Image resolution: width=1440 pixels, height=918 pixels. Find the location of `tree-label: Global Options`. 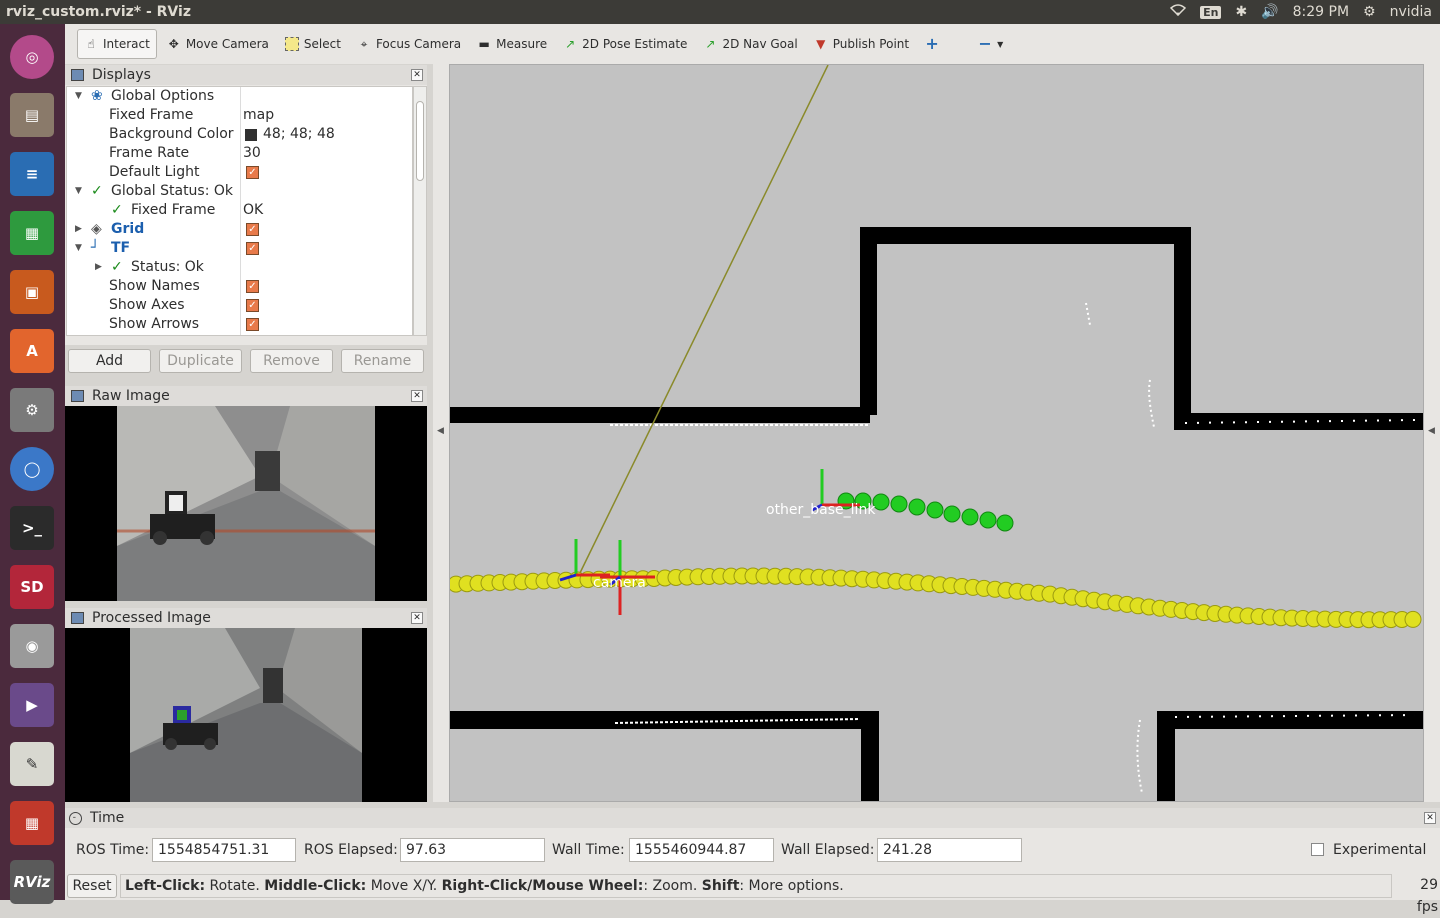

tree-label: Global Options is located at coordinates (163, 96).